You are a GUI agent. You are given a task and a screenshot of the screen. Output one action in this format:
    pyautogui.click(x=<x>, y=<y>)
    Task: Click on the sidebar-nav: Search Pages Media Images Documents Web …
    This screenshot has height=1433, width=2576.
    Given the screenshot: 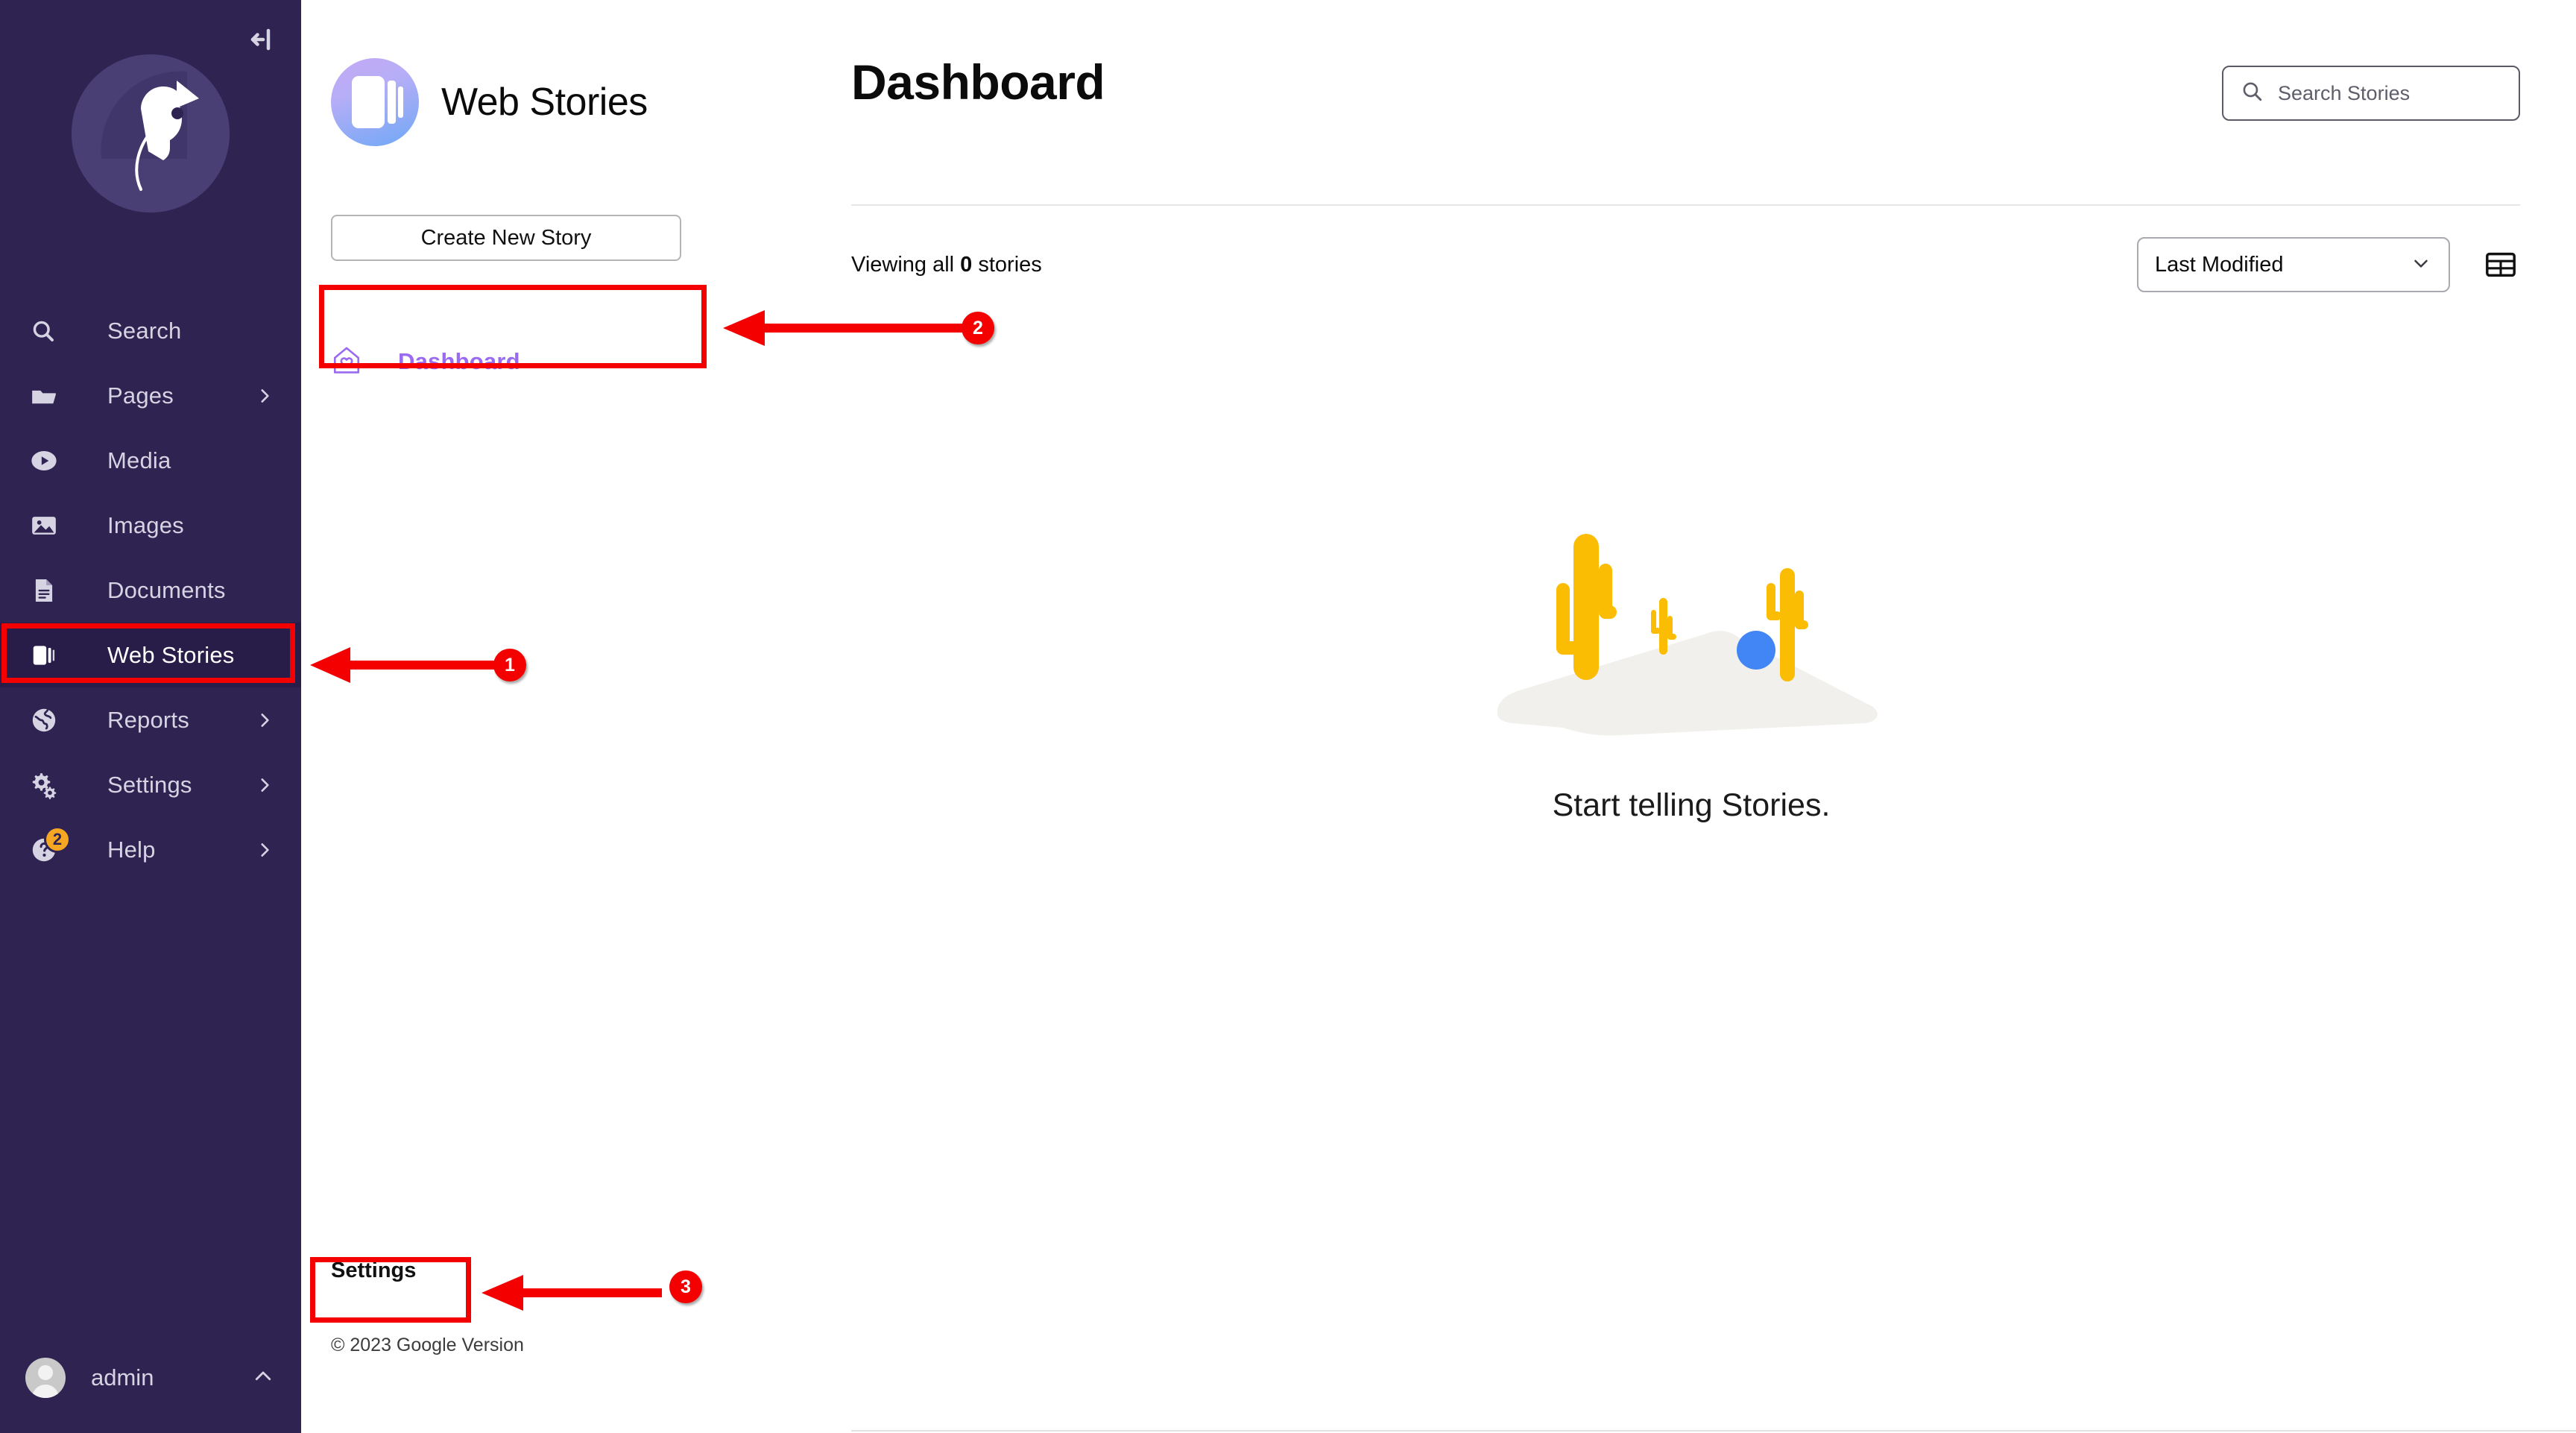 What is the action you would take?
    pyautogui.click(x=150, y=590)
    